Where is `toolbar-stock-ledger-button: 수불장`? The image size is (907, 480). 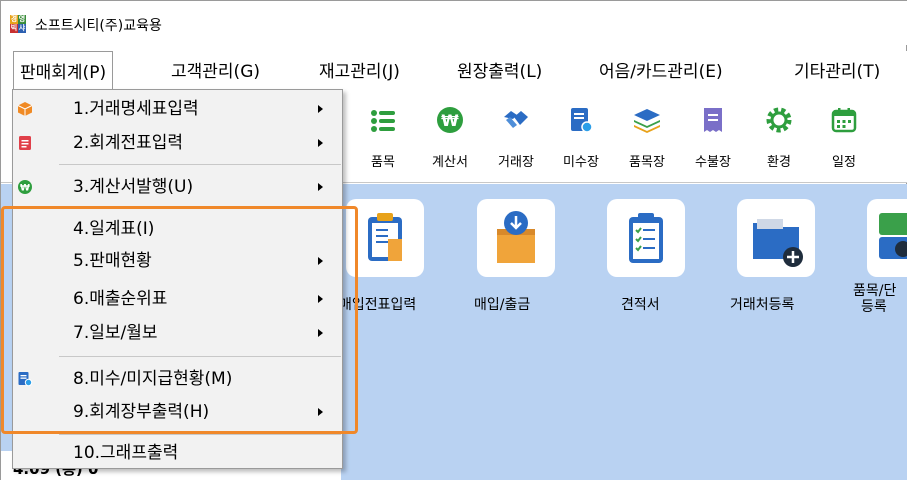 toolbar-stock-ledger-button: 수불장 is located at coordinates (713, 137).